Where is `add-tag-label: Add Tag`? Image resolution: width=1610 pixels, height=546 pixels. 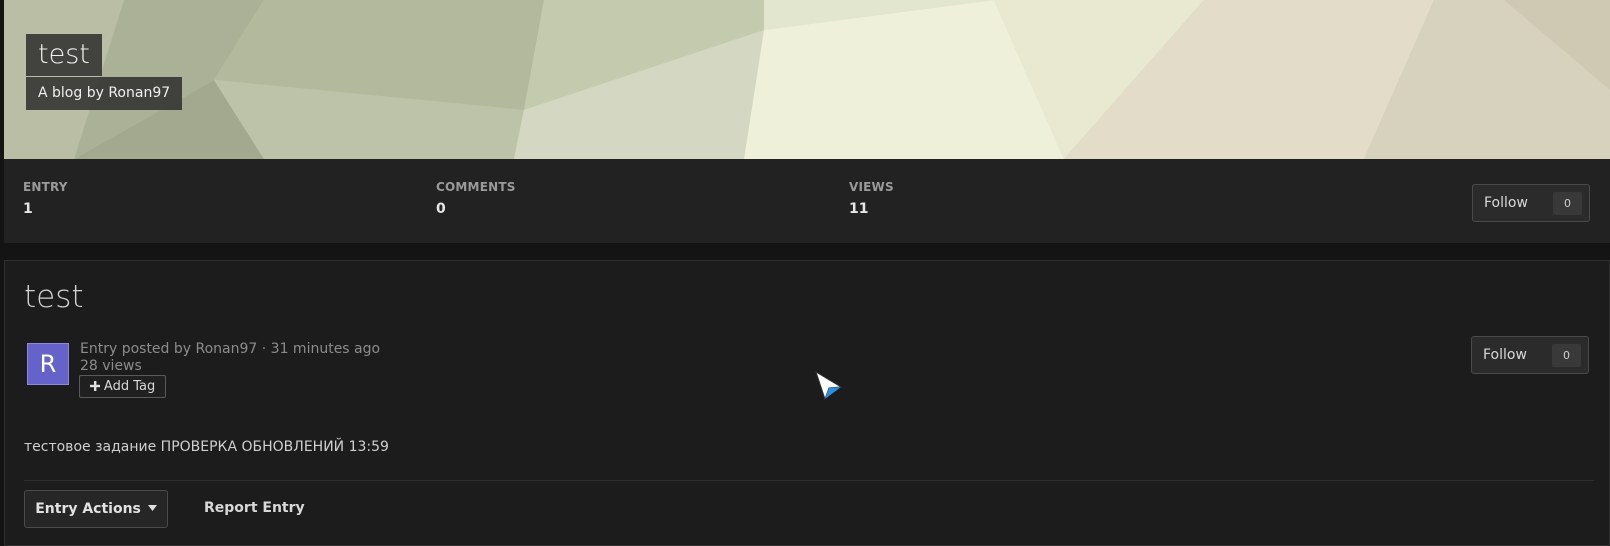 add-tag-label: Add Tag is located at coordinates (129, 386).